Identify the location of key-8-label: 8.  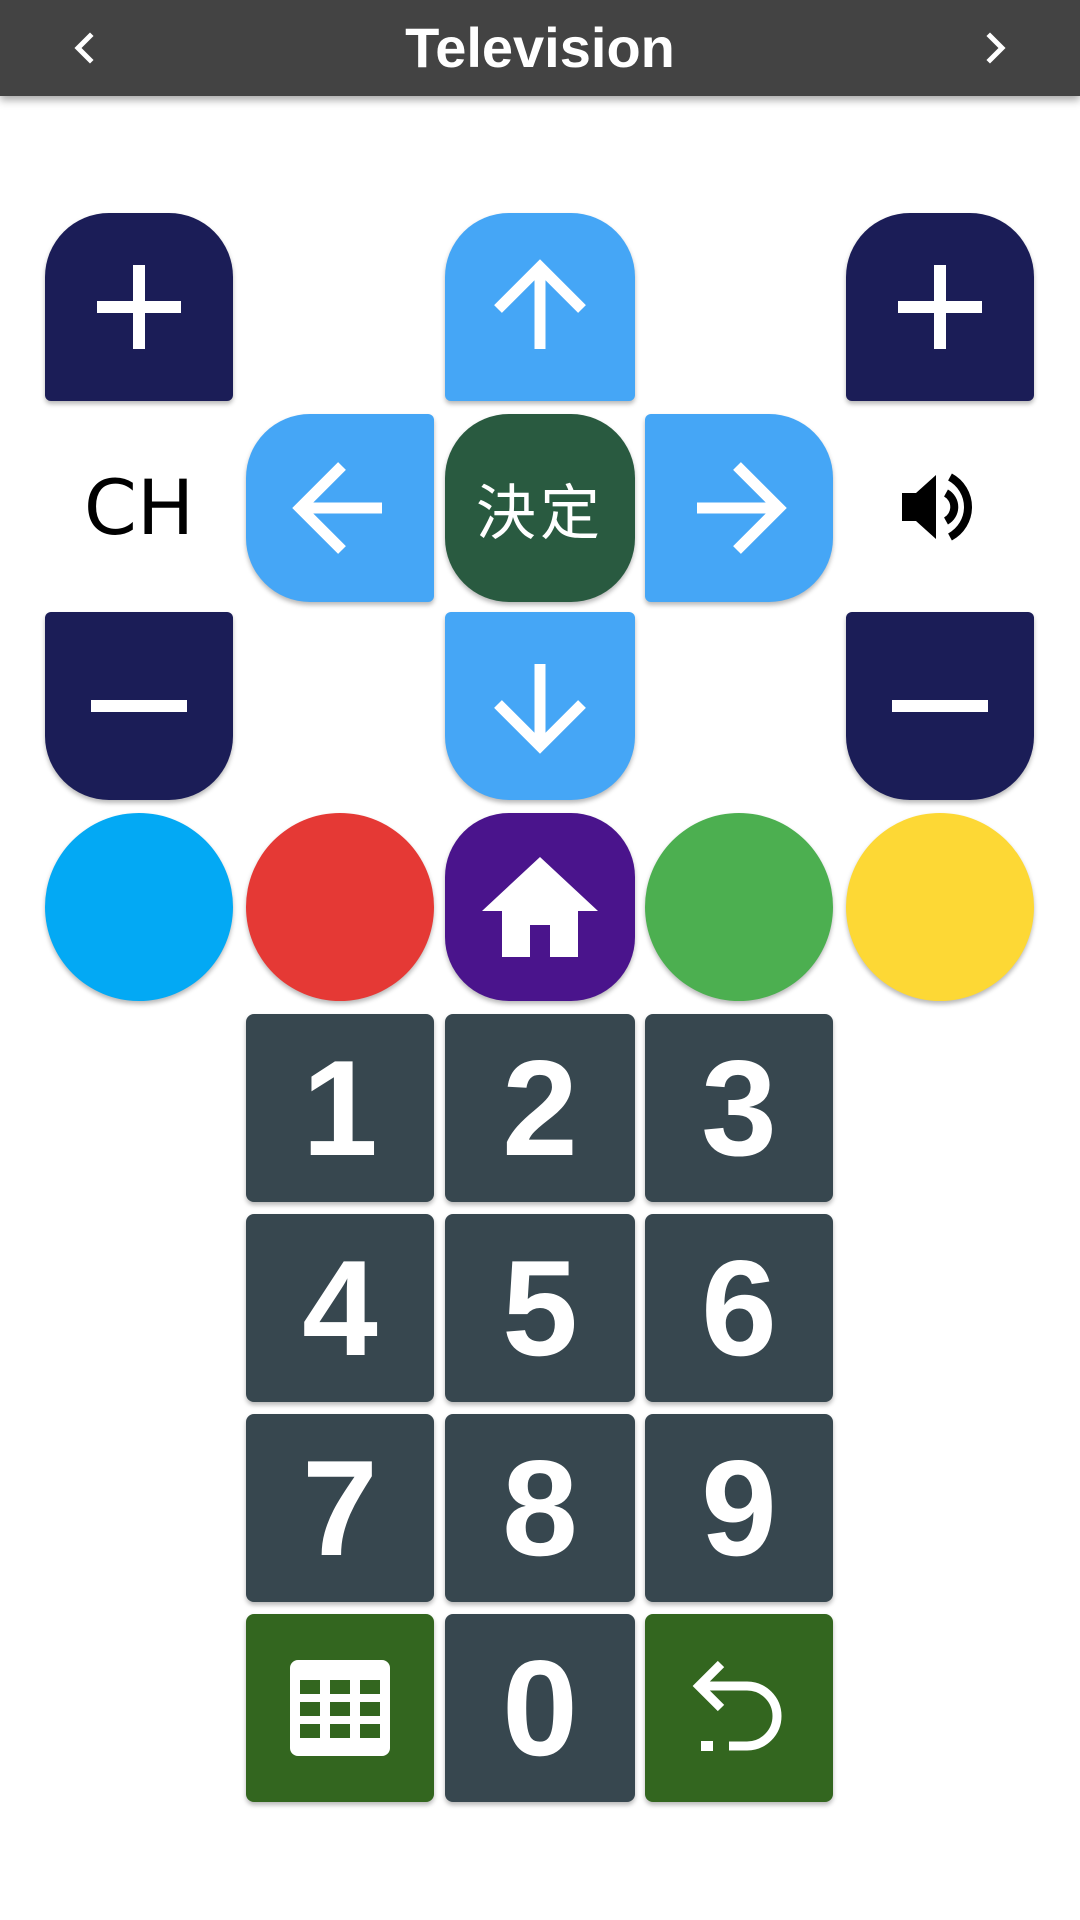
(540, 1508).